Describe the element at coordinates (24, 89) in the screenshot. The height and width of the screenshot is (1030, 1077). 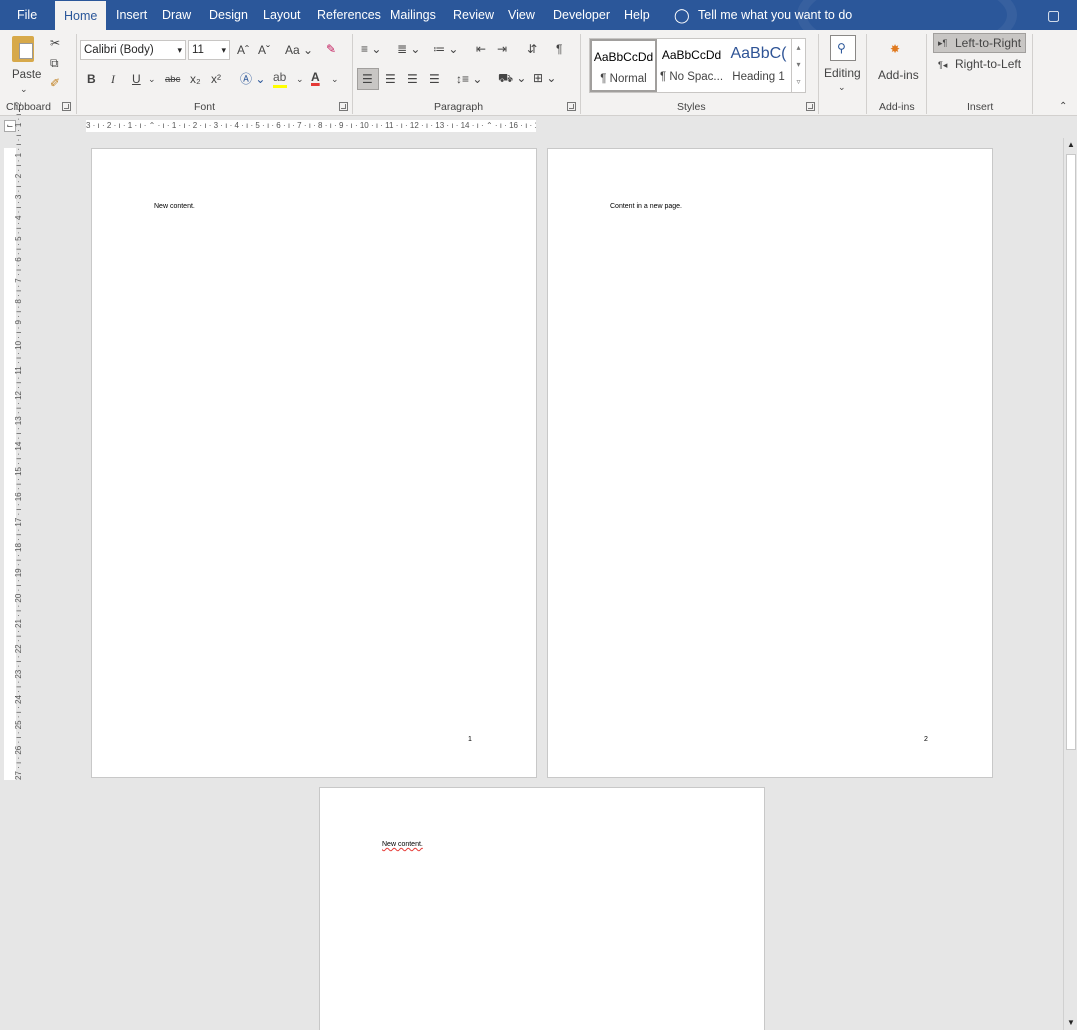
I see `paste-dropdown-icon: ⌄` at that location.